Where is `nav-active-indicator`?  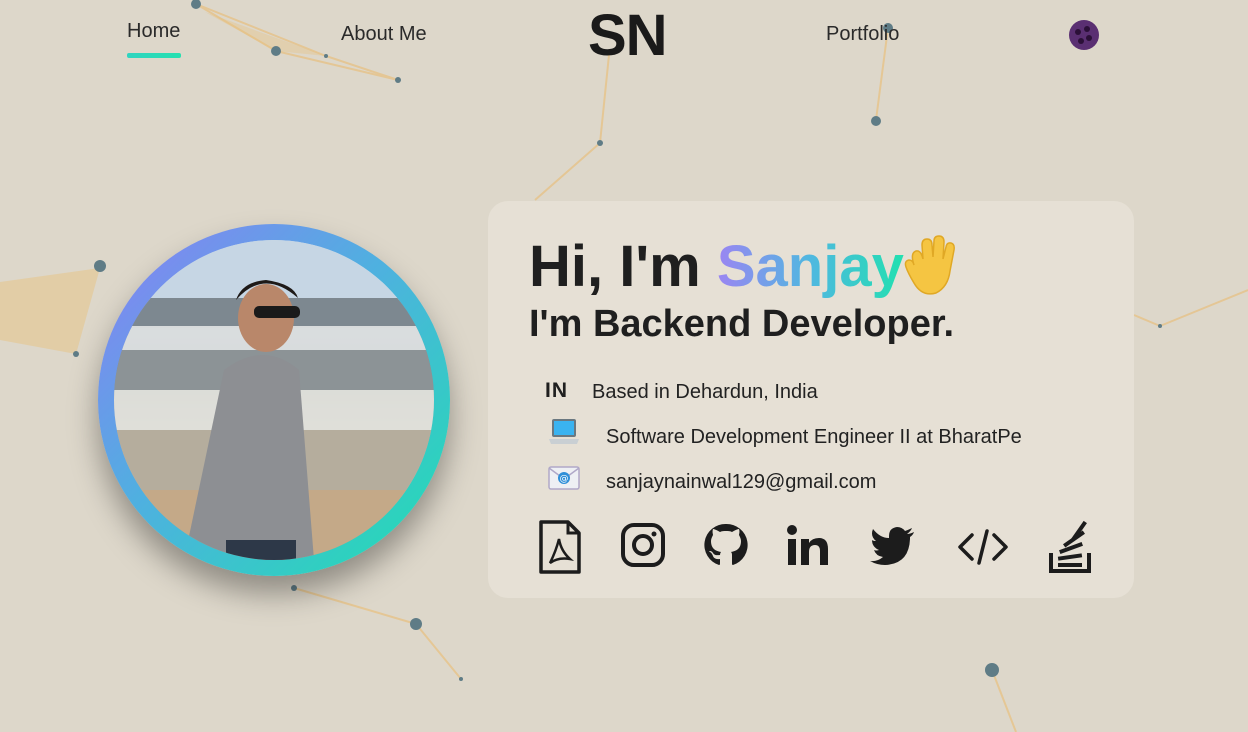
nav-active-indicator is located at coordinates (154, 55).